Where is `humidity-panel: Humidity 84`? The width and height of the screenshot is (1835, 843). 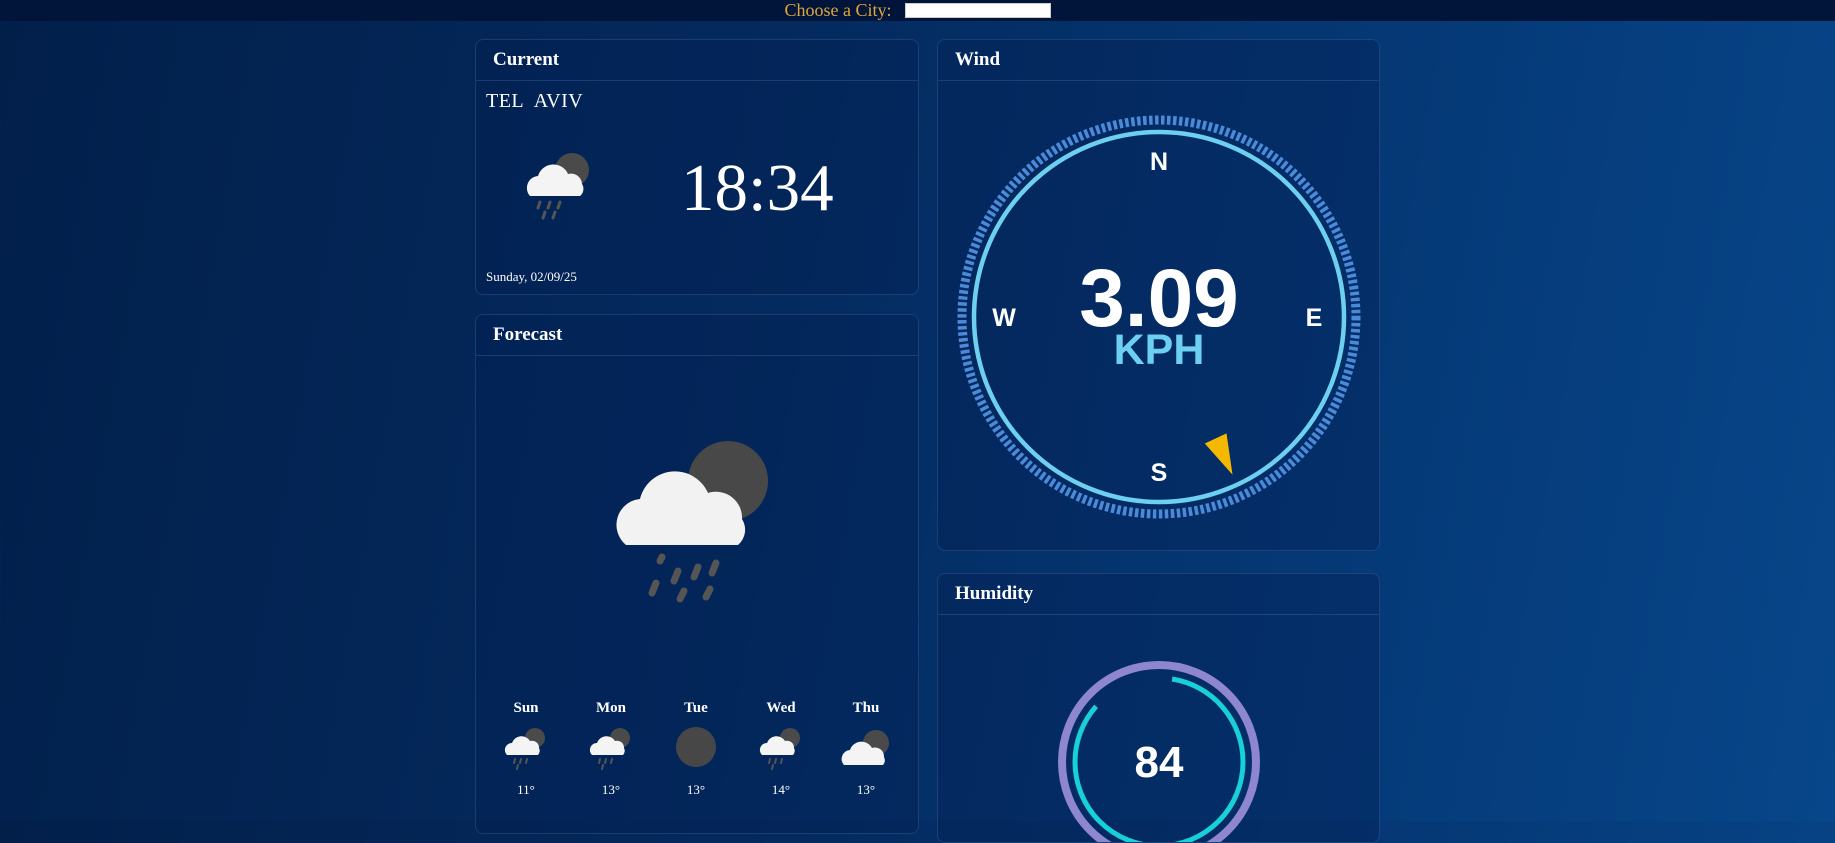
humidity-panel: Humidity 84 is located at coordinates (1158, 708).